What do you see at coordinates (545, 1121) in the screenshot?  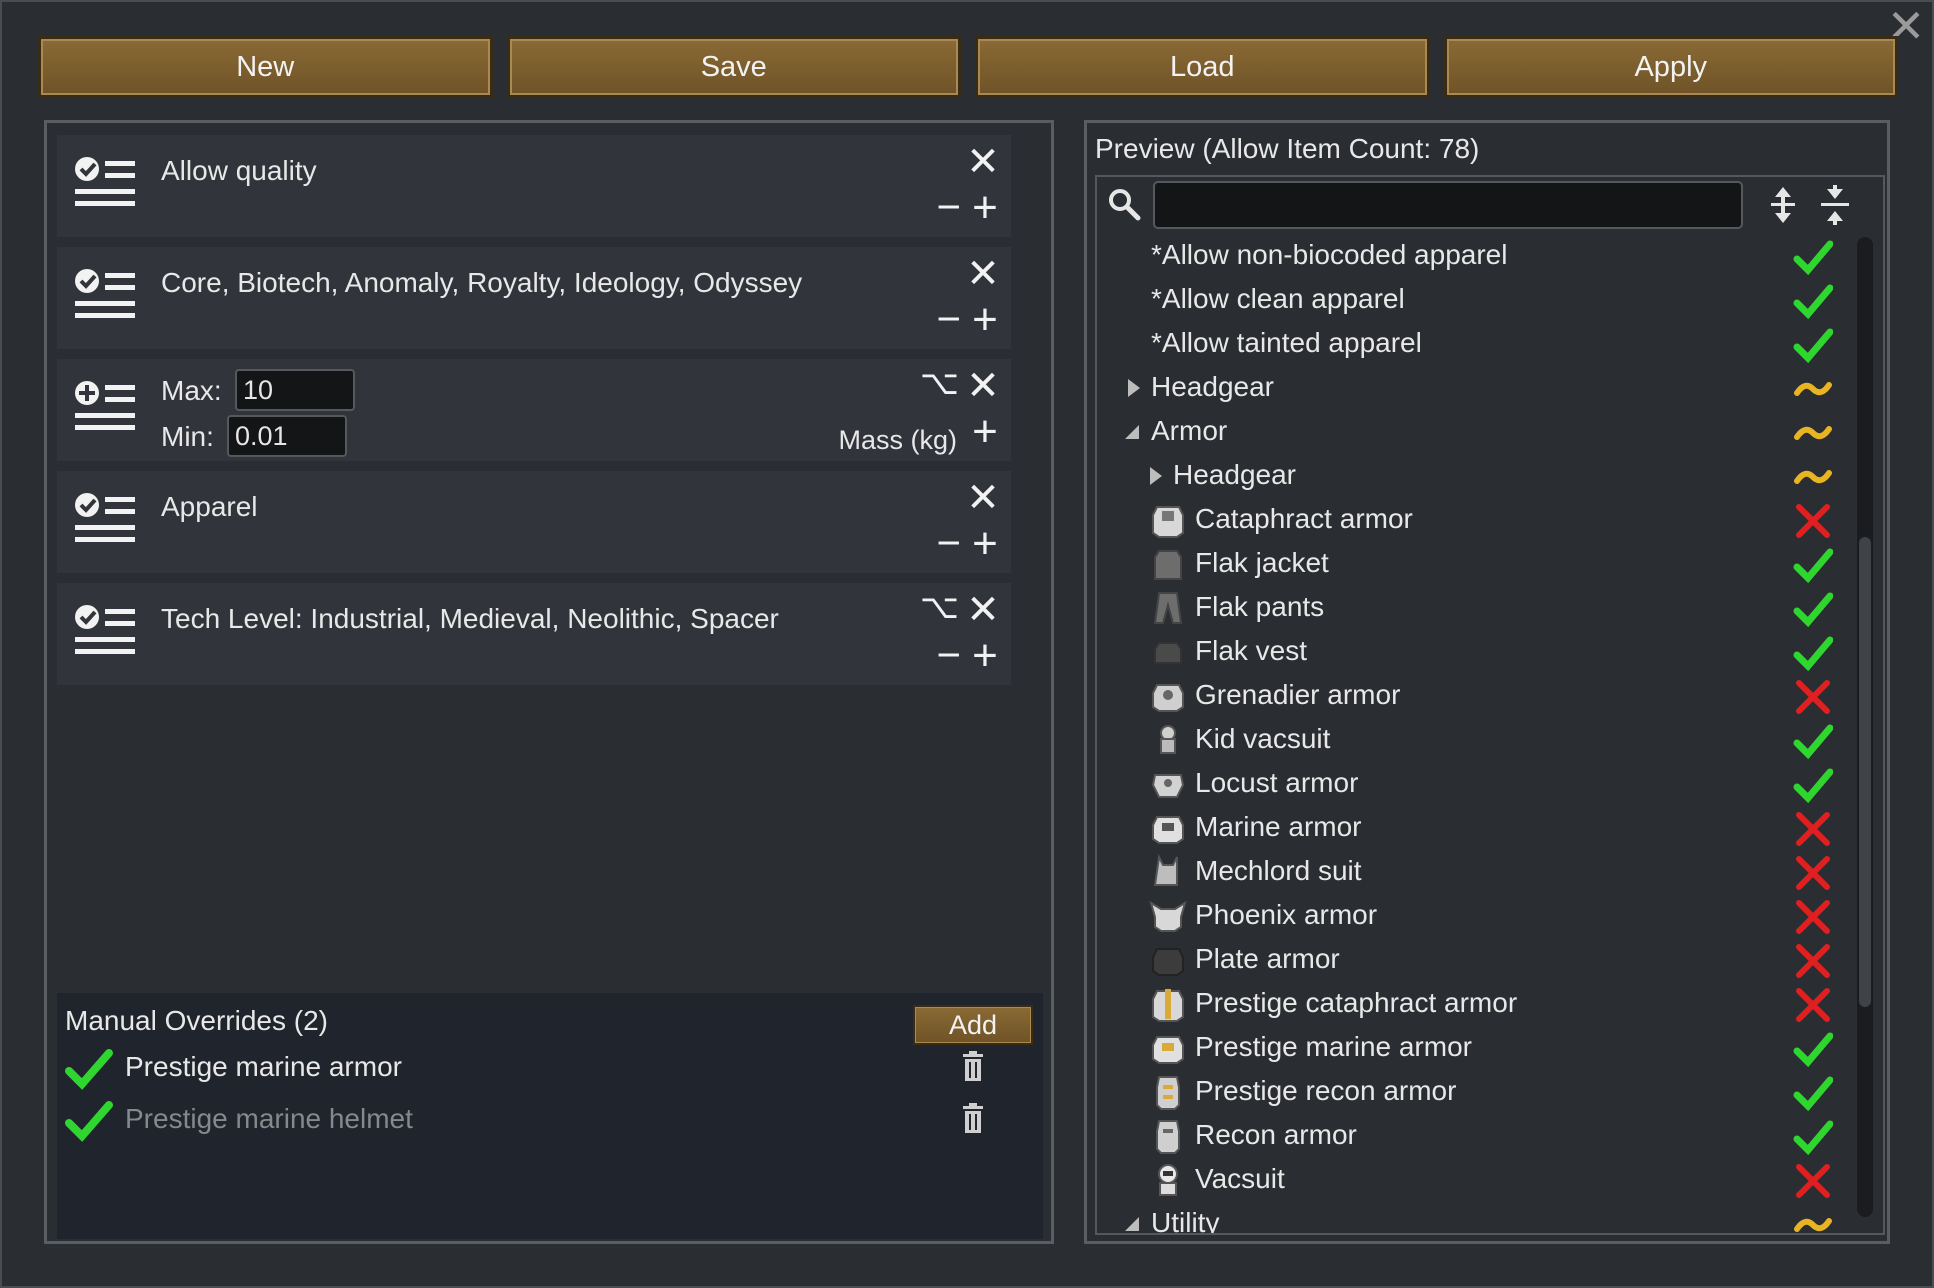 I see `override-item: Prestige marine helmet` at bounding box center [545, 1121].